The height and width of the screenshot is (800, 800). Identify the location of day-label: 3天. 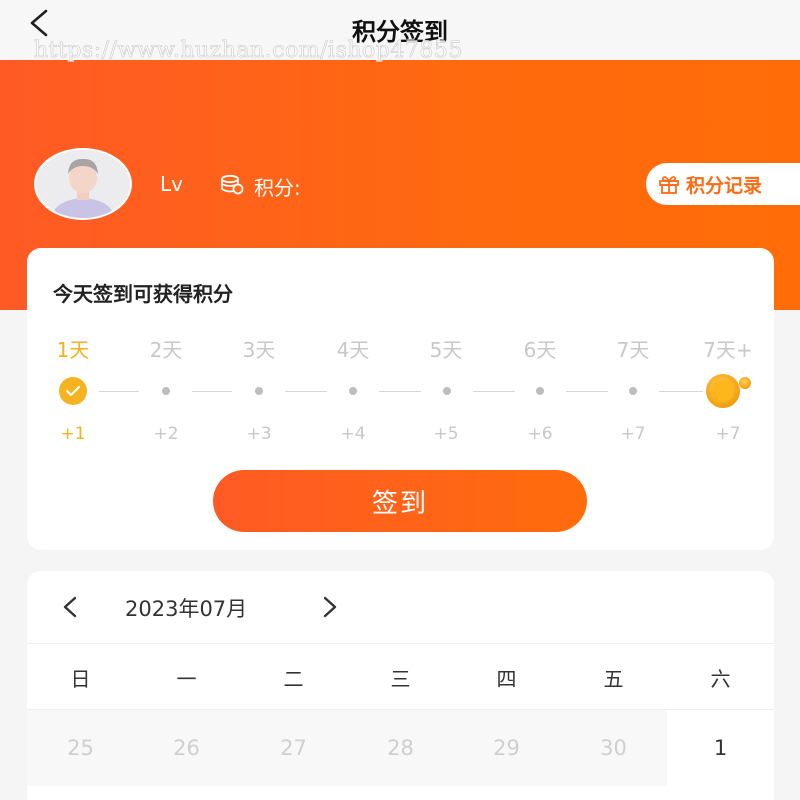
(259, 350).